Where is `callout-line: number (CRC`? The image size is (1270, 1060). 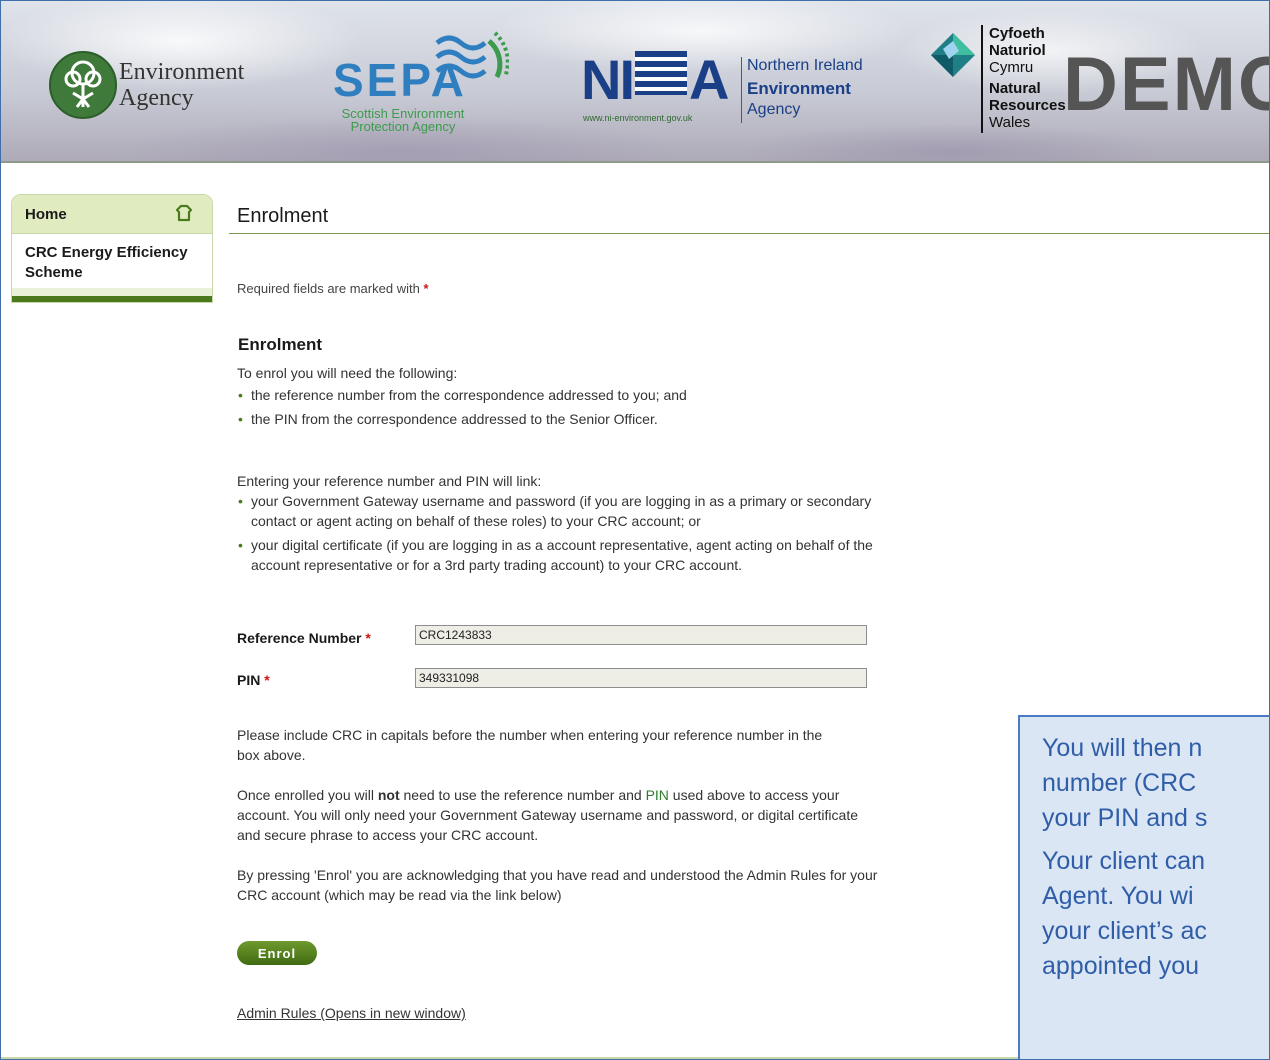
callout-line: number (CRC is located at coordinates (1119, 783).